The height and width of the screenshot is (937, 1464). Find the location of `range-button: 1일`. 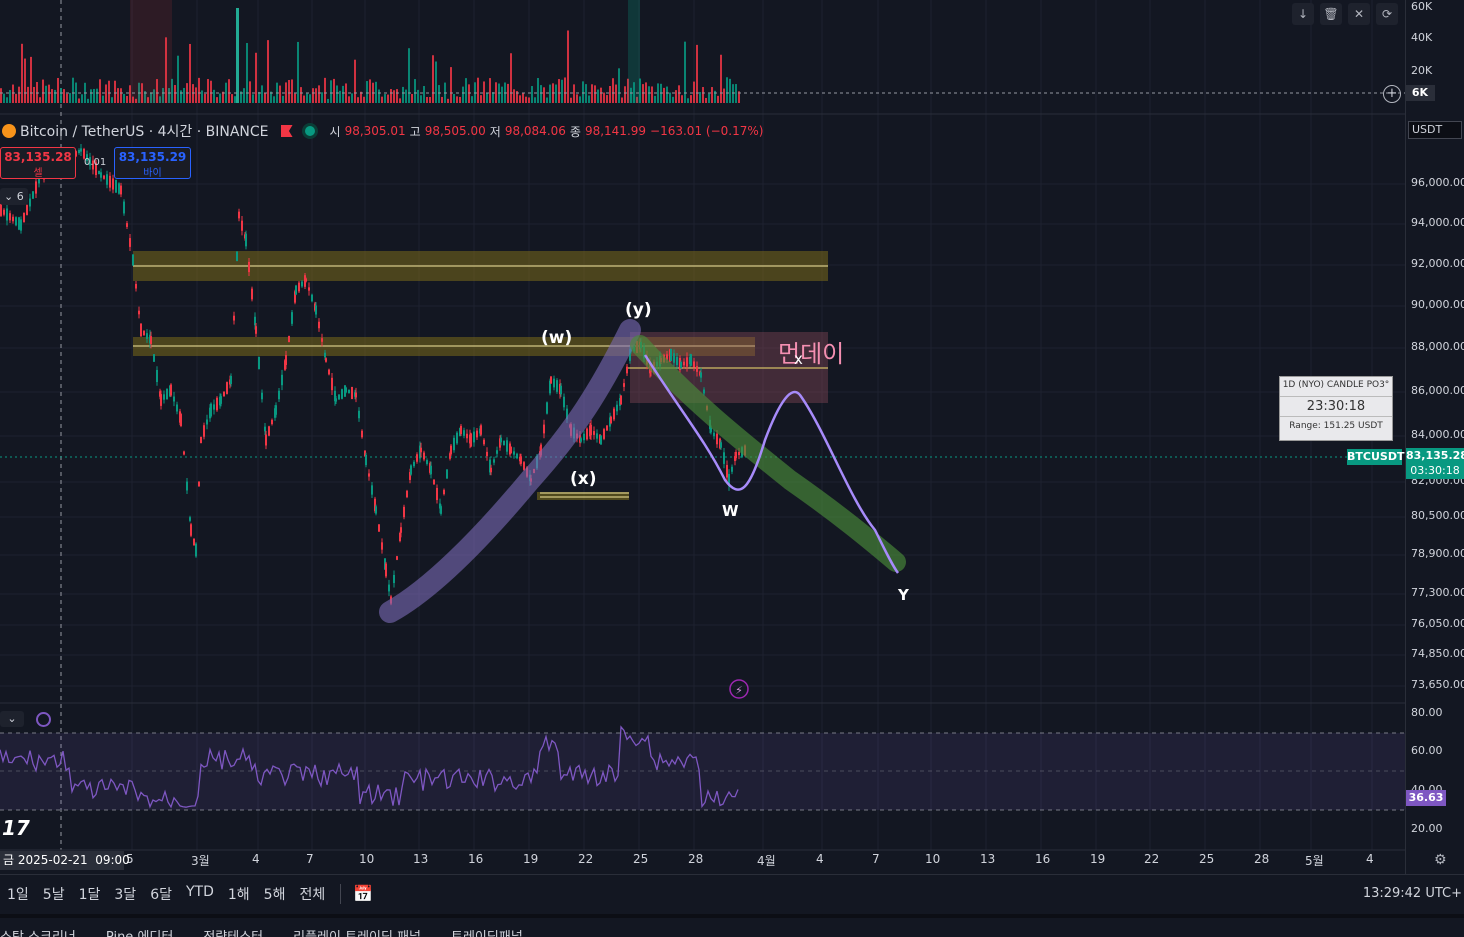

range-button: 1일 is located at coordinates (18, 894).